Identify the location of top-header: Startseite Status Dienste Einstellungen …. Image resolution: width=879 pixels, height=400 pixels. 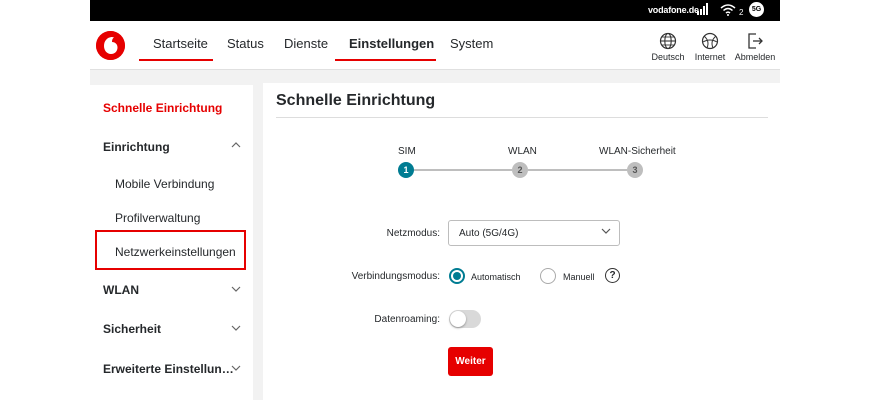
(435, 45).